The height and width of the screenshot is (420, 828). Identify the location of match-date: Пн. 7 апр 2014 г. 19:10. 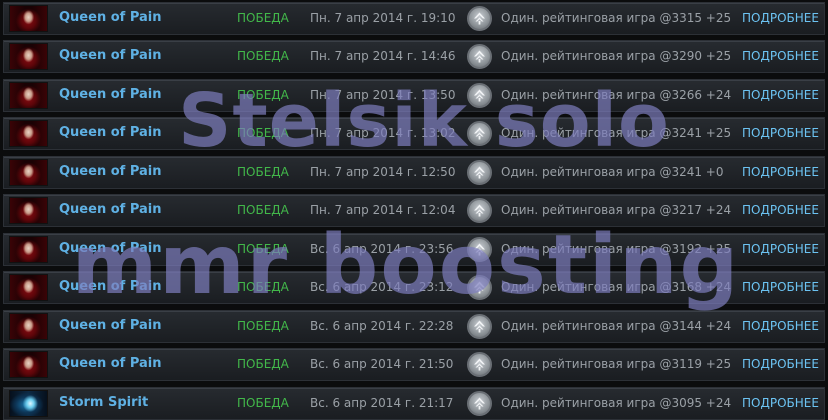
(383, 18).